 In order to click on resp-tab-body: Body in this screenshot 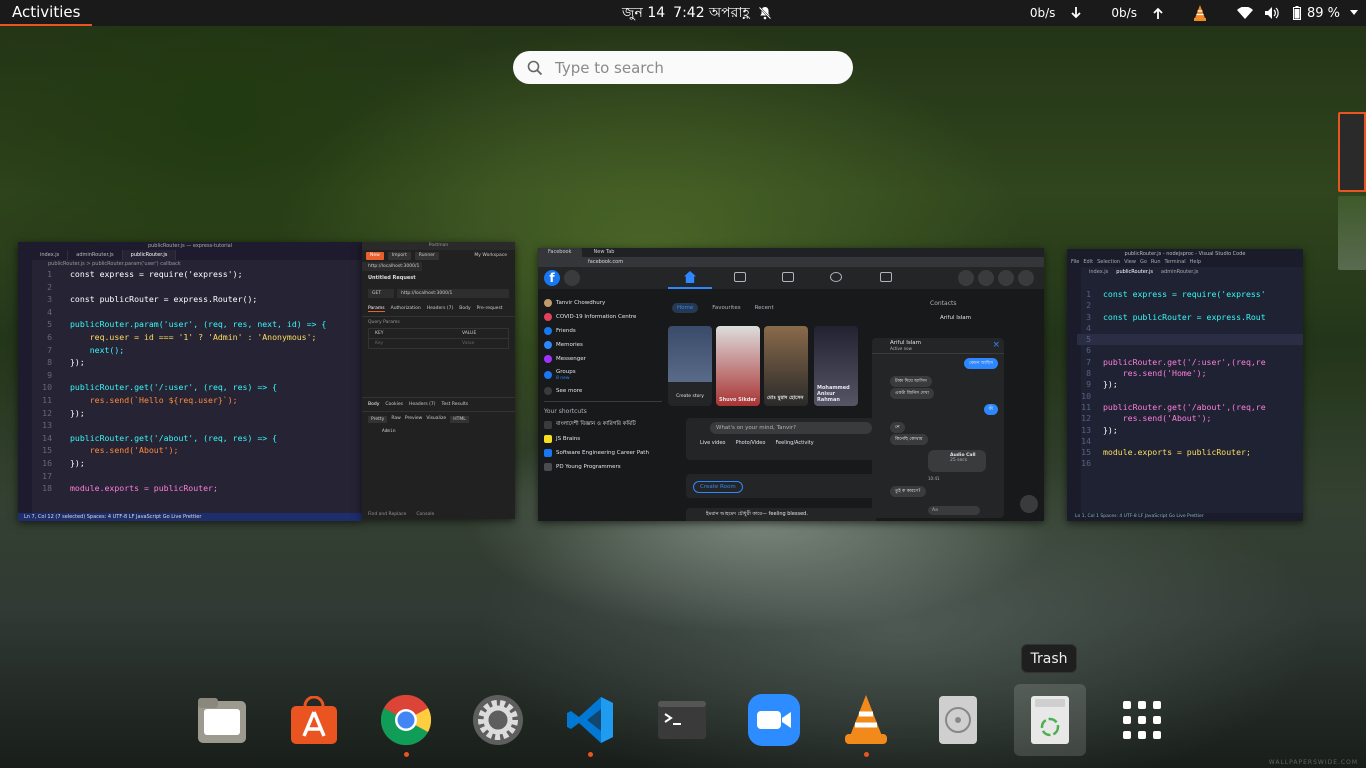, I will do `click(373, 404)`.